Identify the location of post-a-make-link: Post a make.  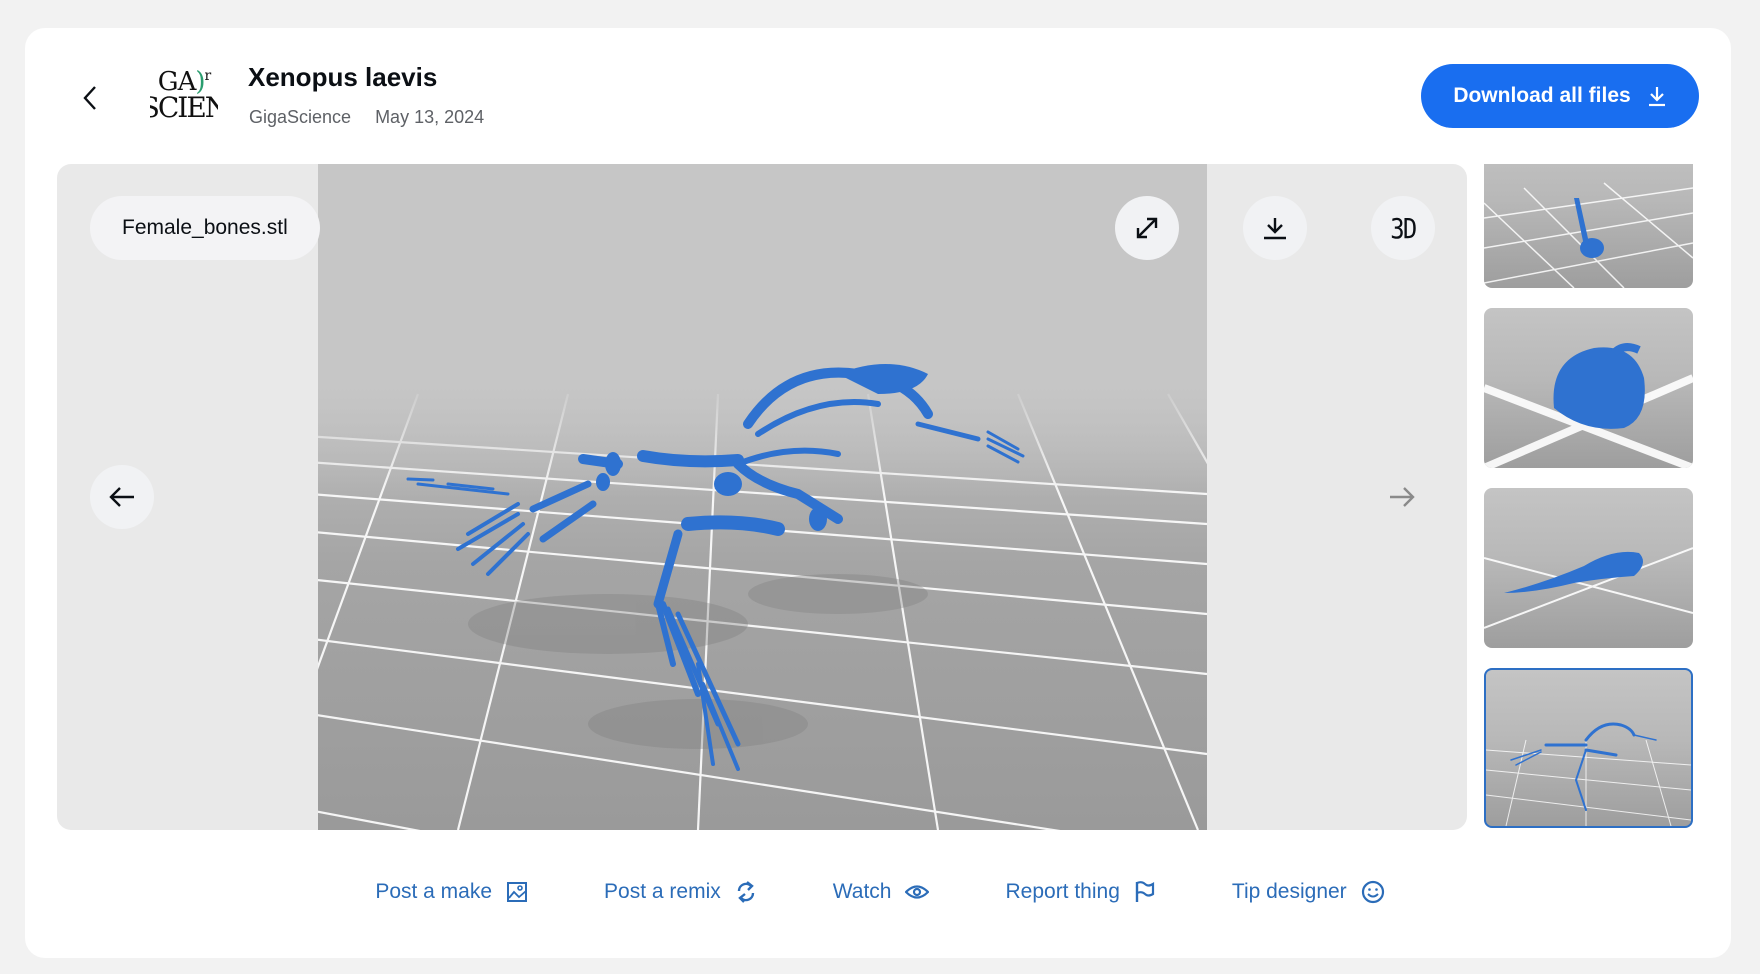
(451, 892).